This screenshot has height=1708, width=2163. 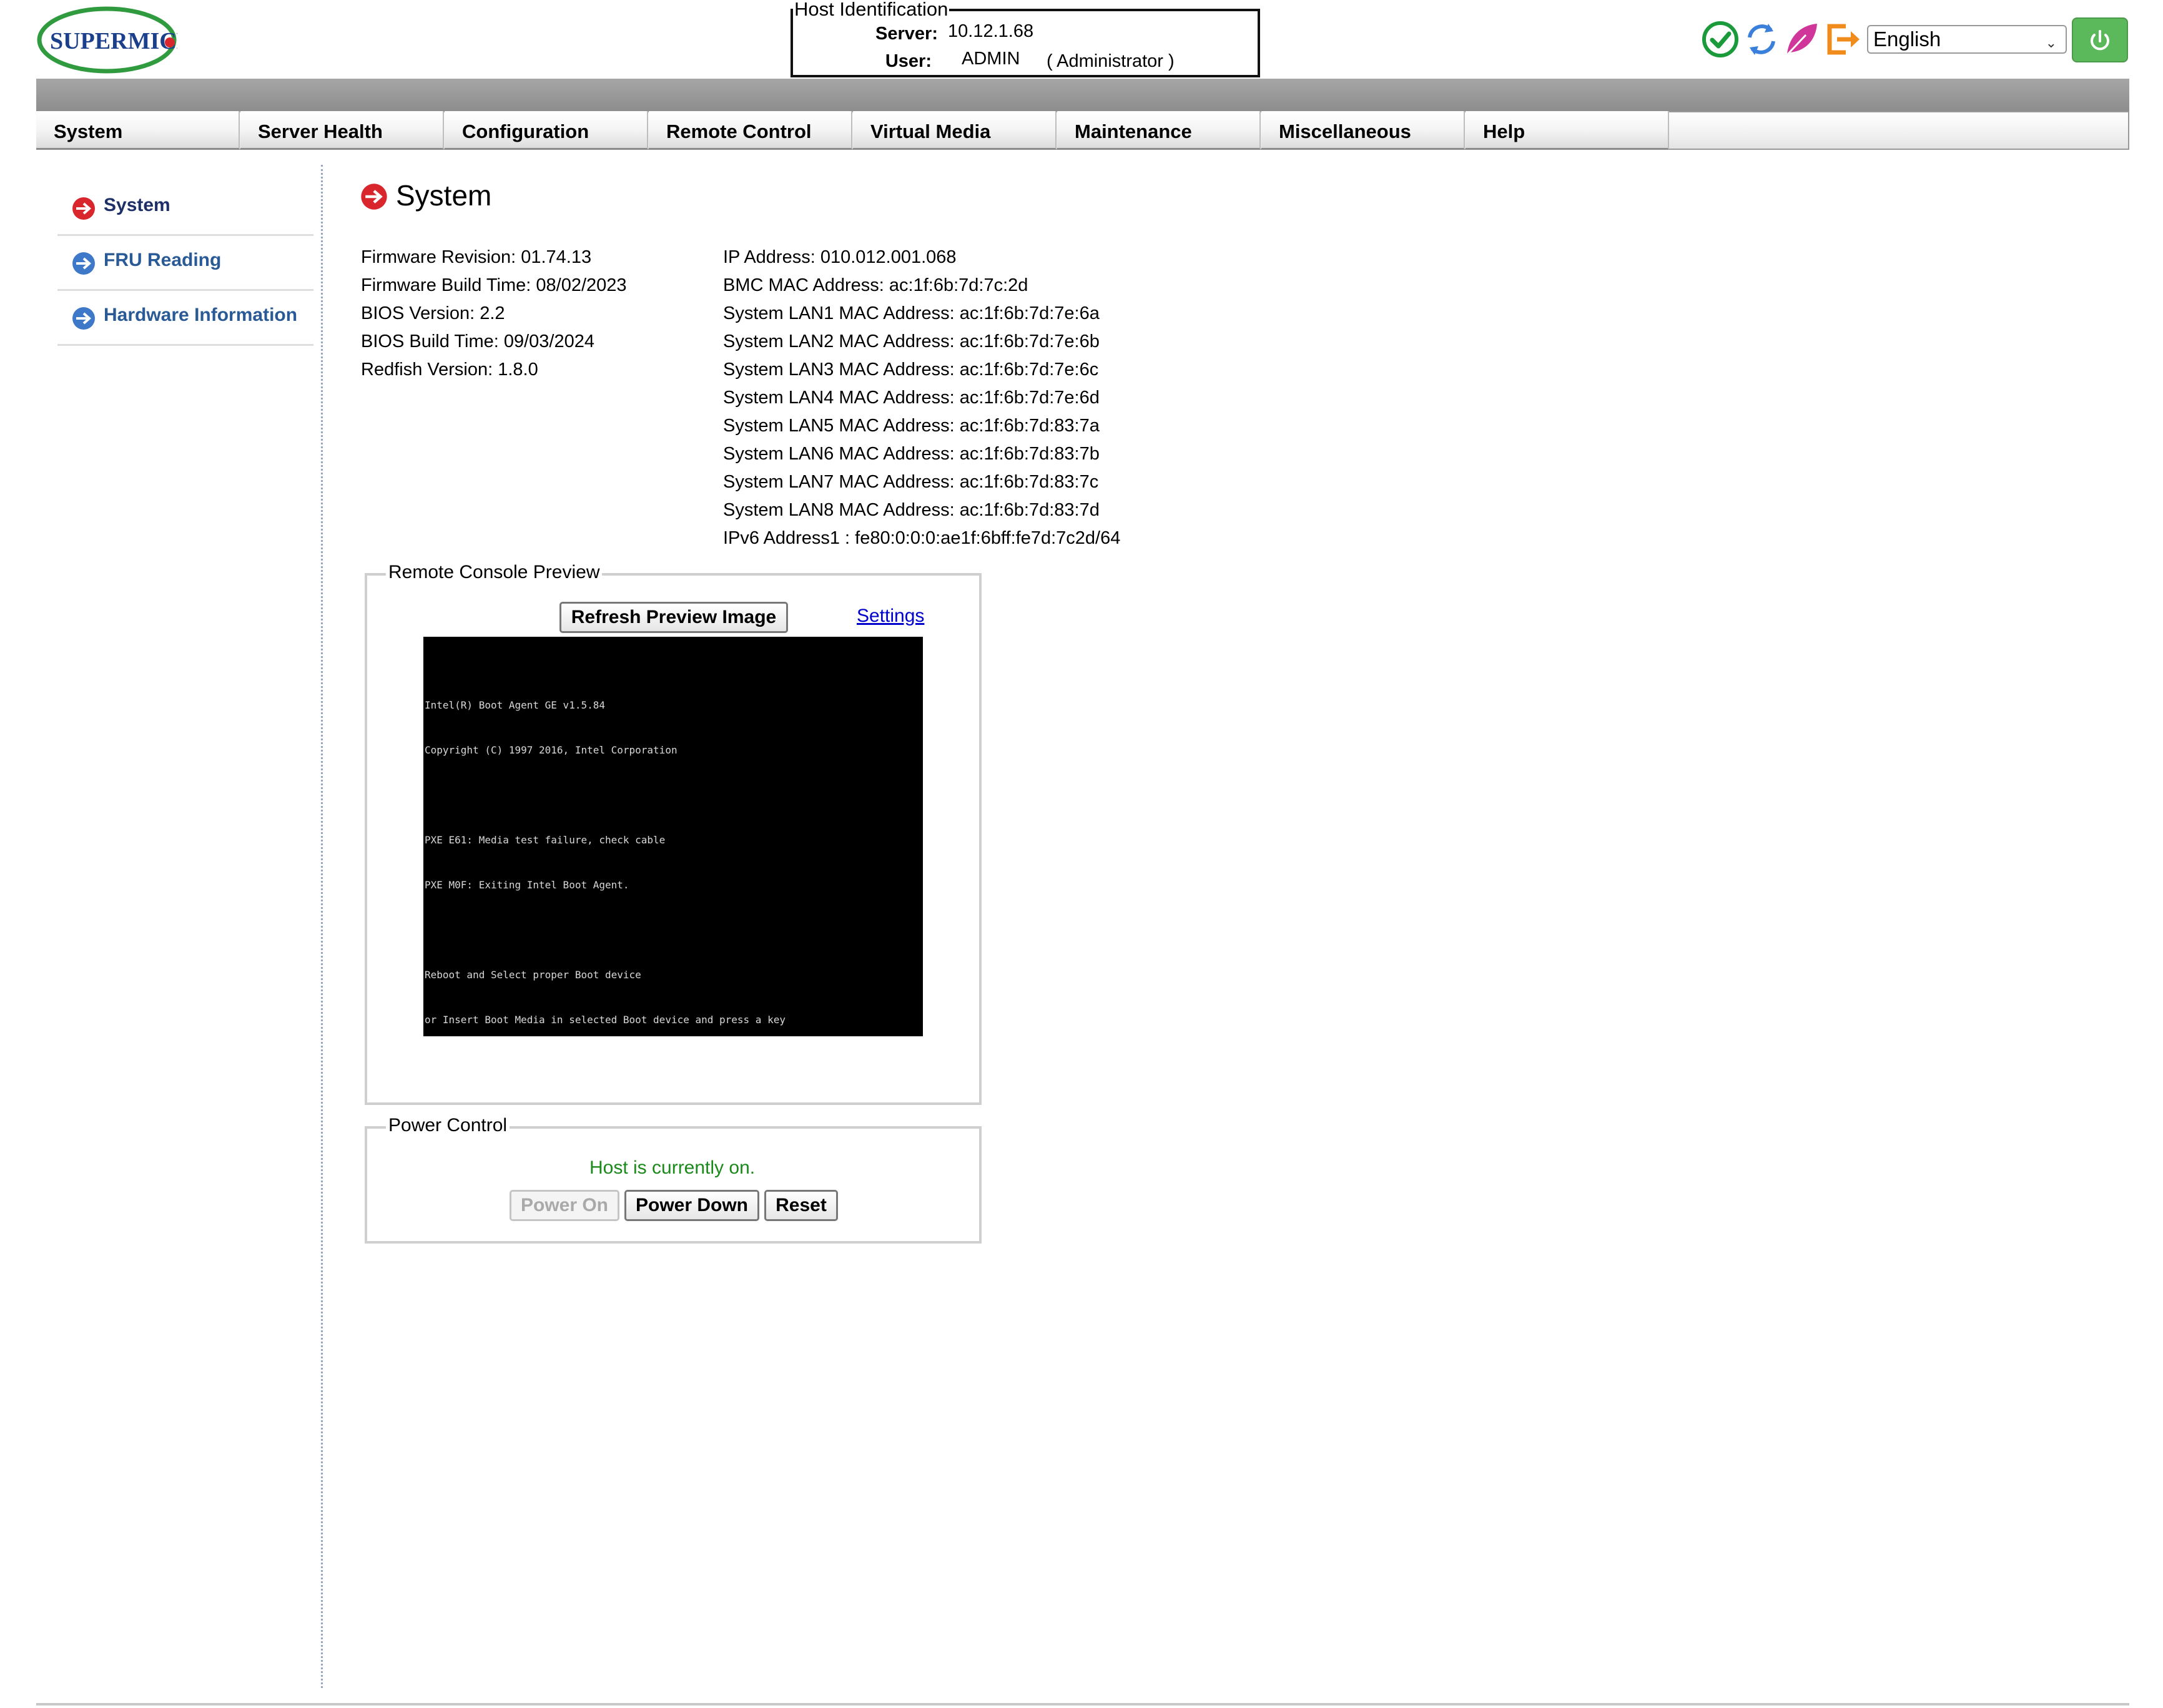 What do you see at coordinates (1843, 39) in the screenshot?
I see `logout-icon` at bounding box center [1843, 39].